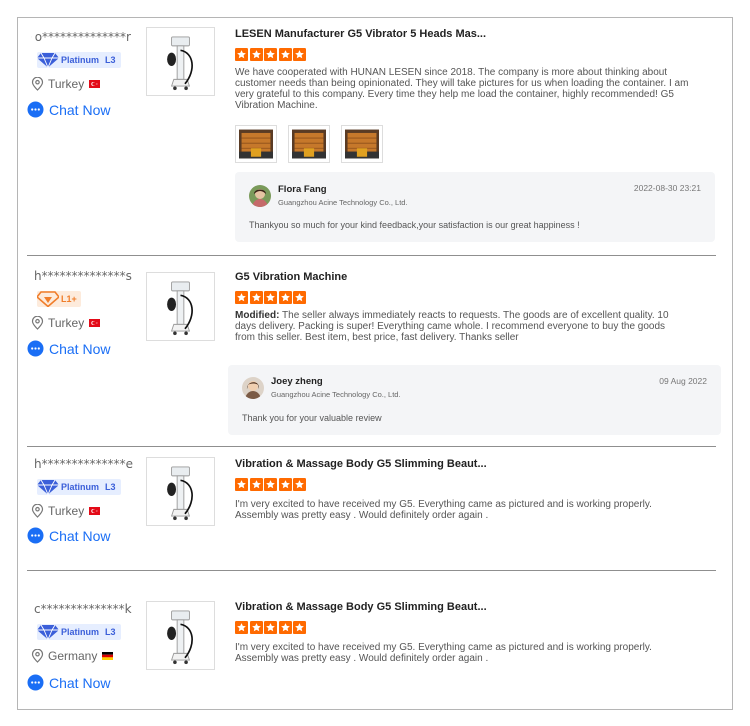 Image resolution: width=750 pixels, height=726 pixels. I want to click on product-title: G5 Vibration Machine, so click(475, 277).